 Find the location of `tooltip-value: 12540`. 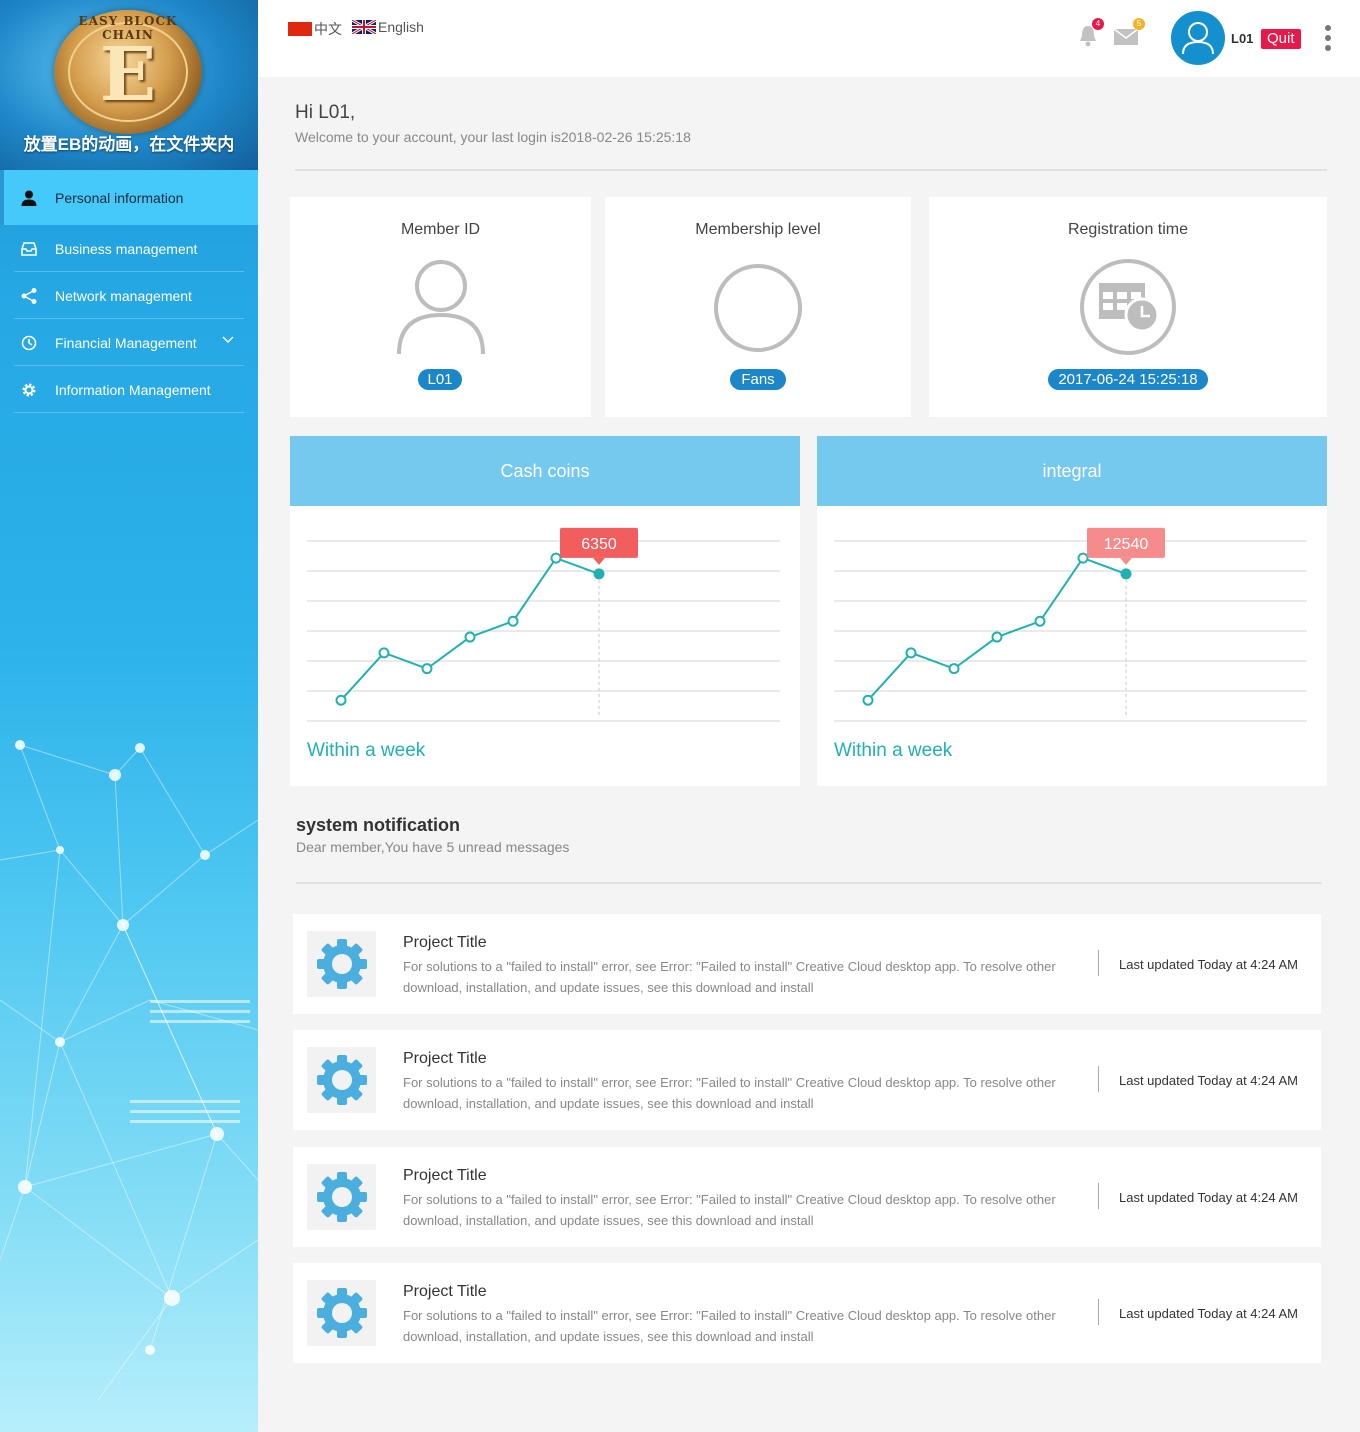

tooltip-value: 12540 is located at coordinates (1126, 544).